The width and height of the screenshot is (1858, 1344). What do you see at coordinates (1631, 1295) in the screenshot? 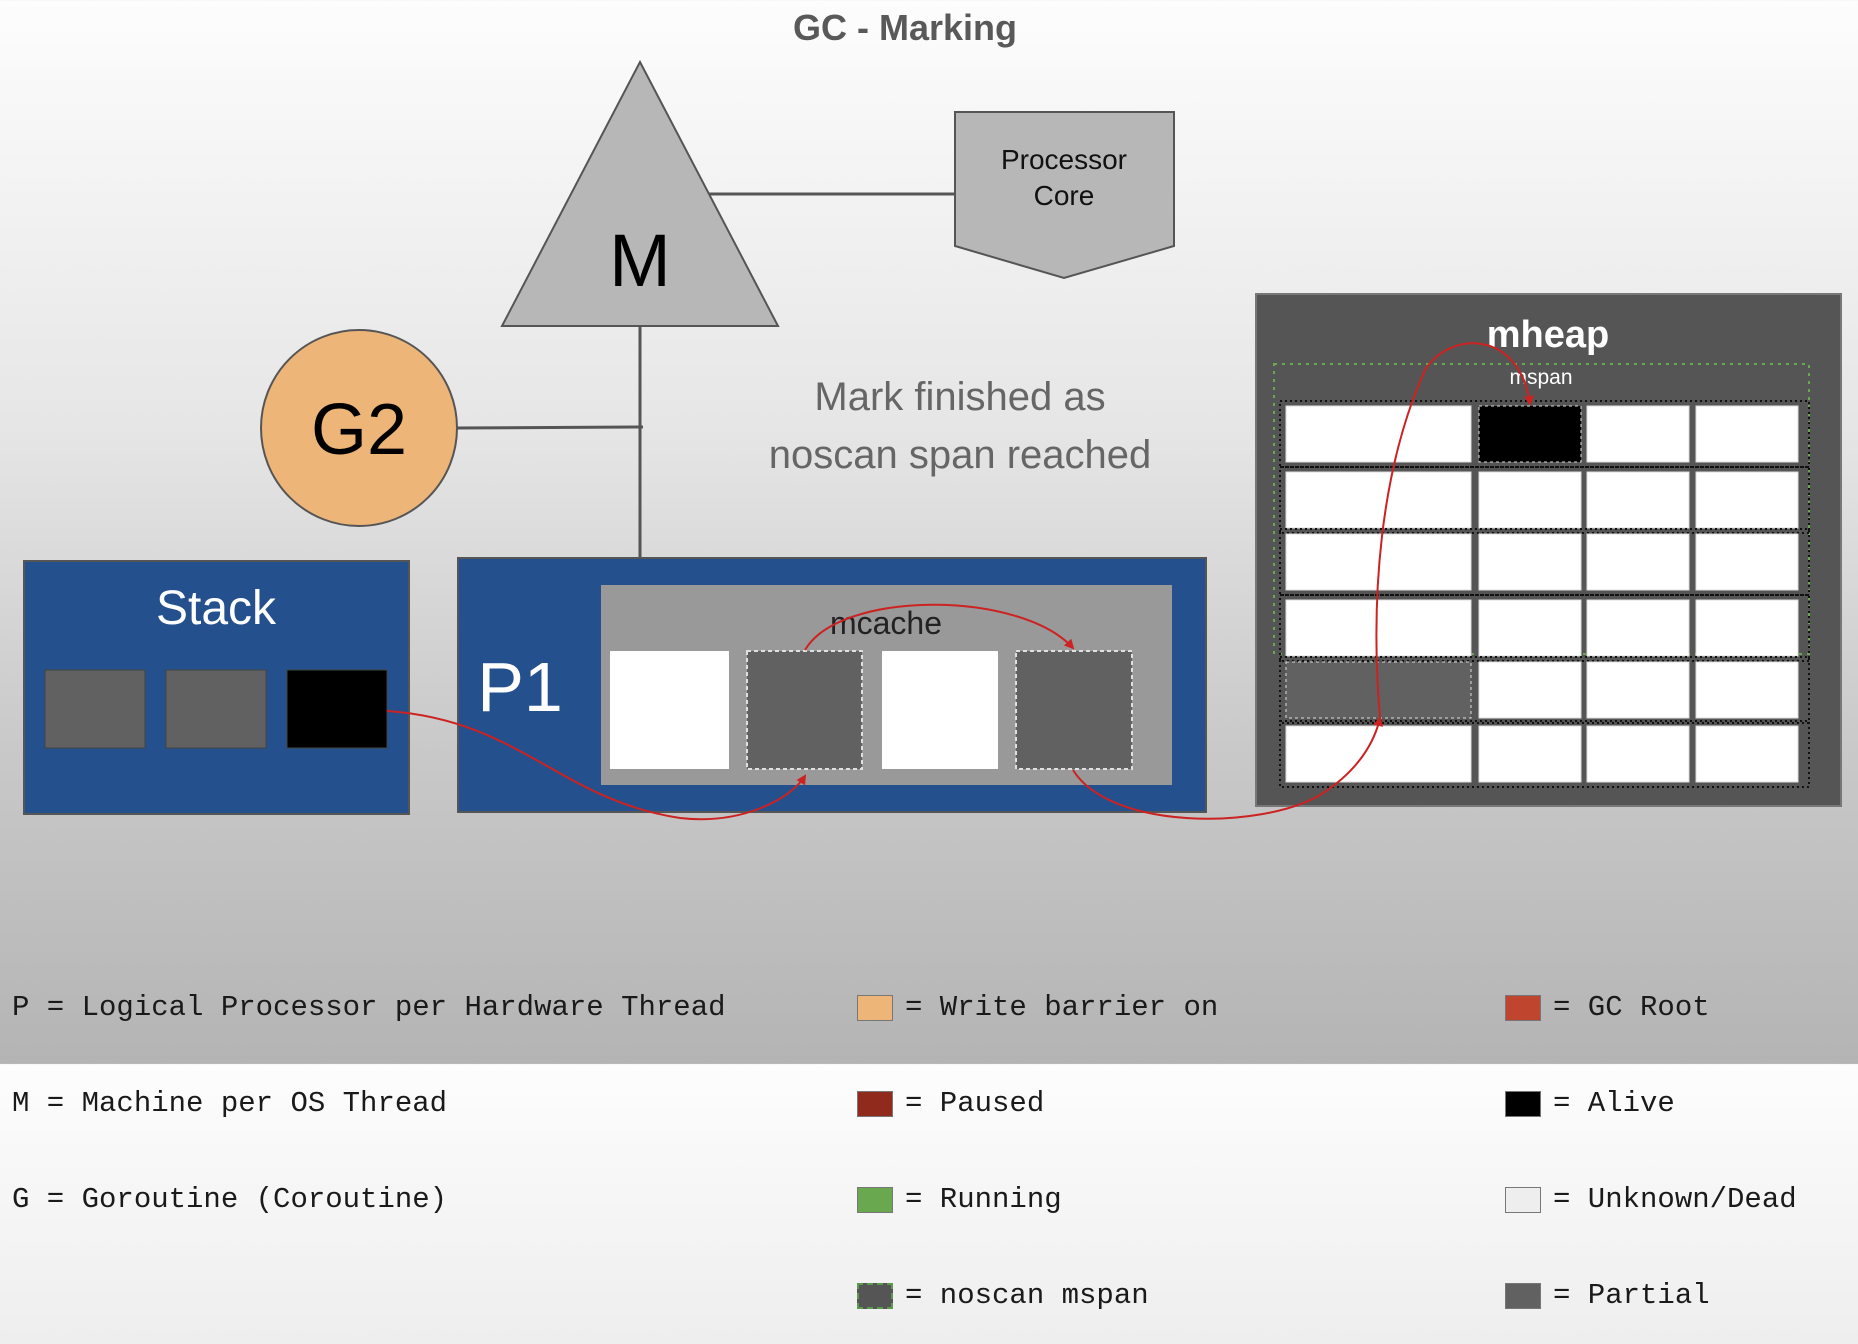
I see `legend-object-label: = Partial` at bounding box center [1631, 1295].